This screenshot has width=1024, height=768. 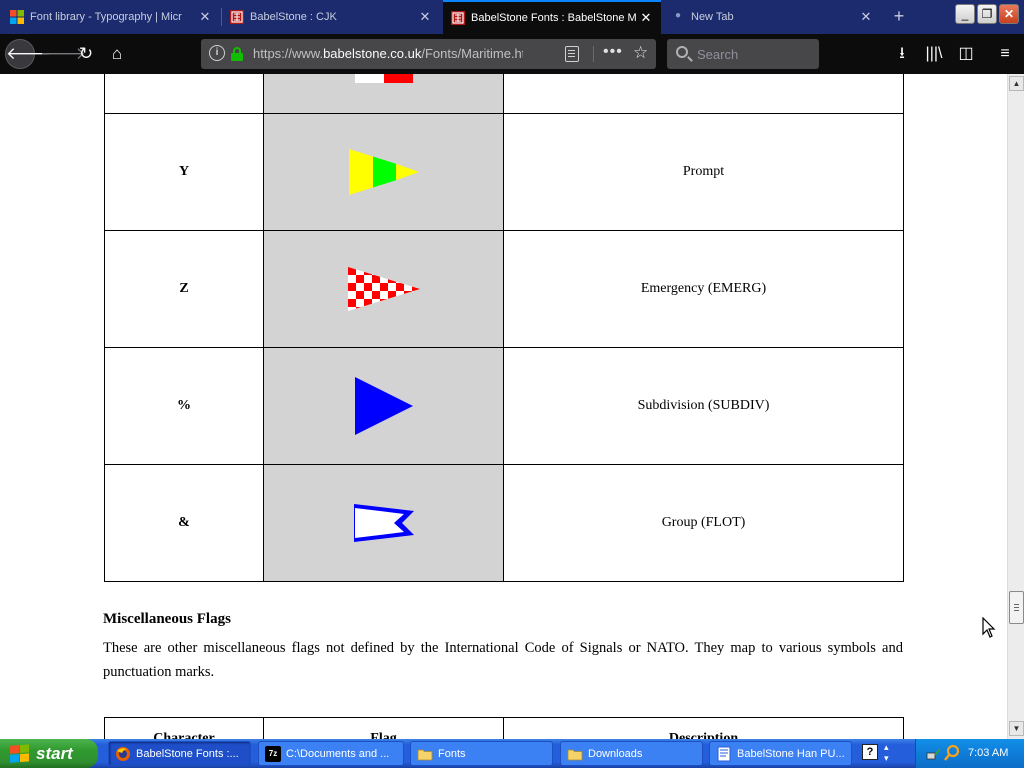 I want to click on tab-babelstone-fonts: BabelStone Fonts : BabelStone M ✕, so click(x=552, y=17).